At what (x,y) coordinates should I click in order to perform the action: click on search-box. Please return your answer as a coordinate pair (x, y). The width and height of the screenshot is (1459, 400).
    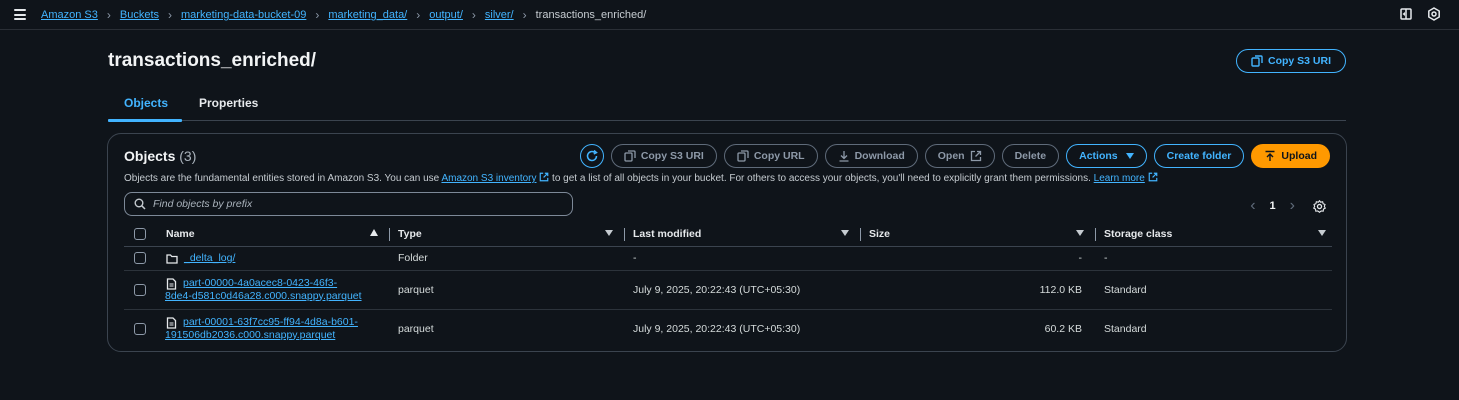
    Looking at the image, I should click on (348, 204).